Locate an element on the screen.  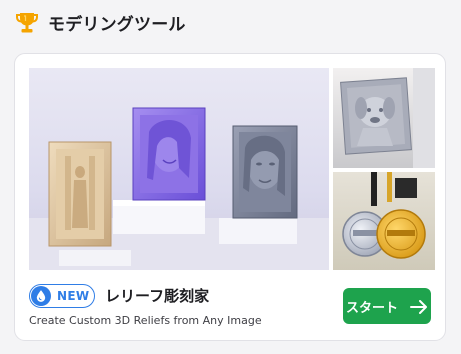
start-button-label: スタート is located at coordinates (371, 308).